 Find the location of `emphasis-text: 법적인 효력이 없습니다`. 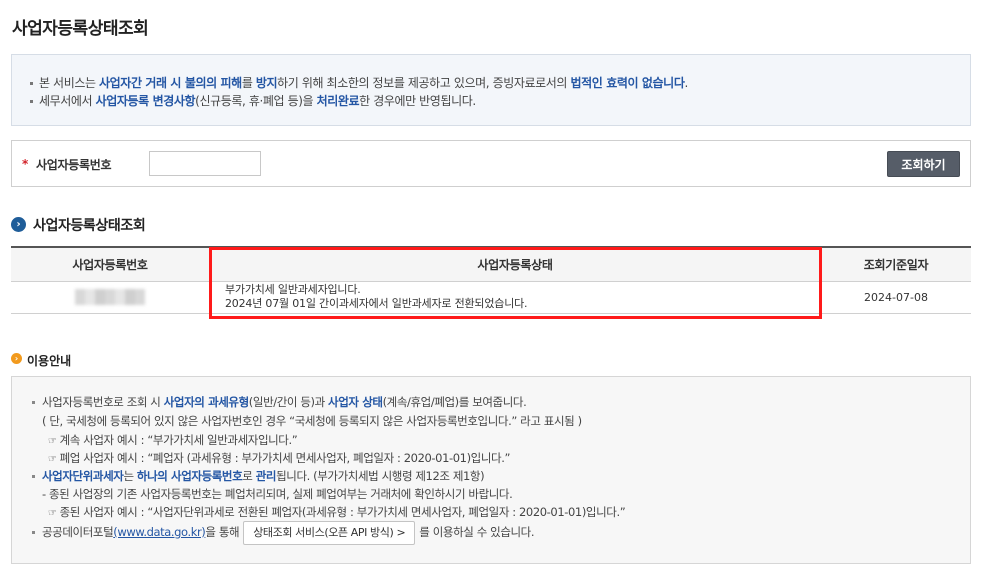

emphasis-text: 법적인 효력이 없습니다 is located at coordinates (627, 83).